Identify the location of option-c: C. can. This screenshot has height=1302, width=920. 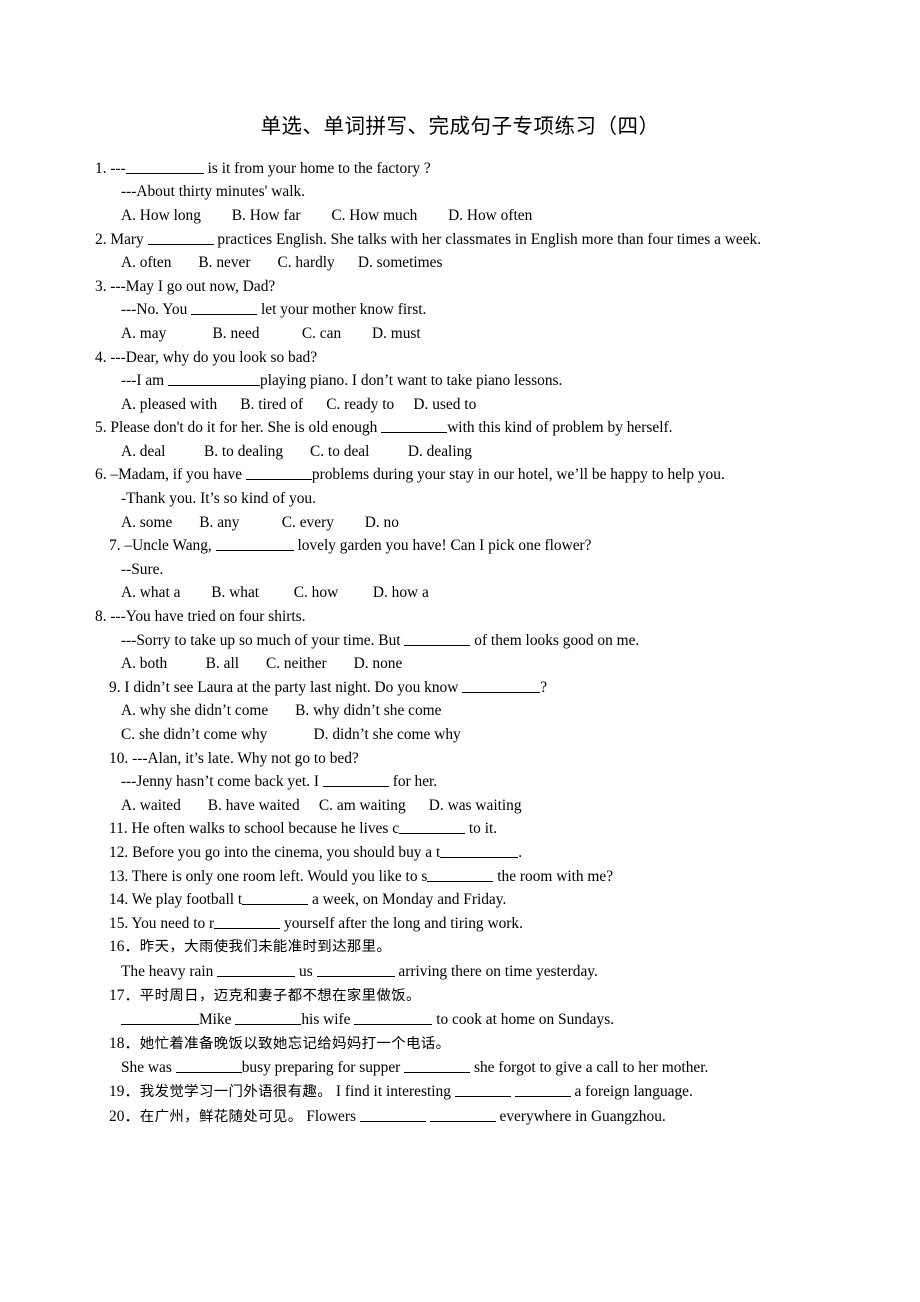
(321, 333).